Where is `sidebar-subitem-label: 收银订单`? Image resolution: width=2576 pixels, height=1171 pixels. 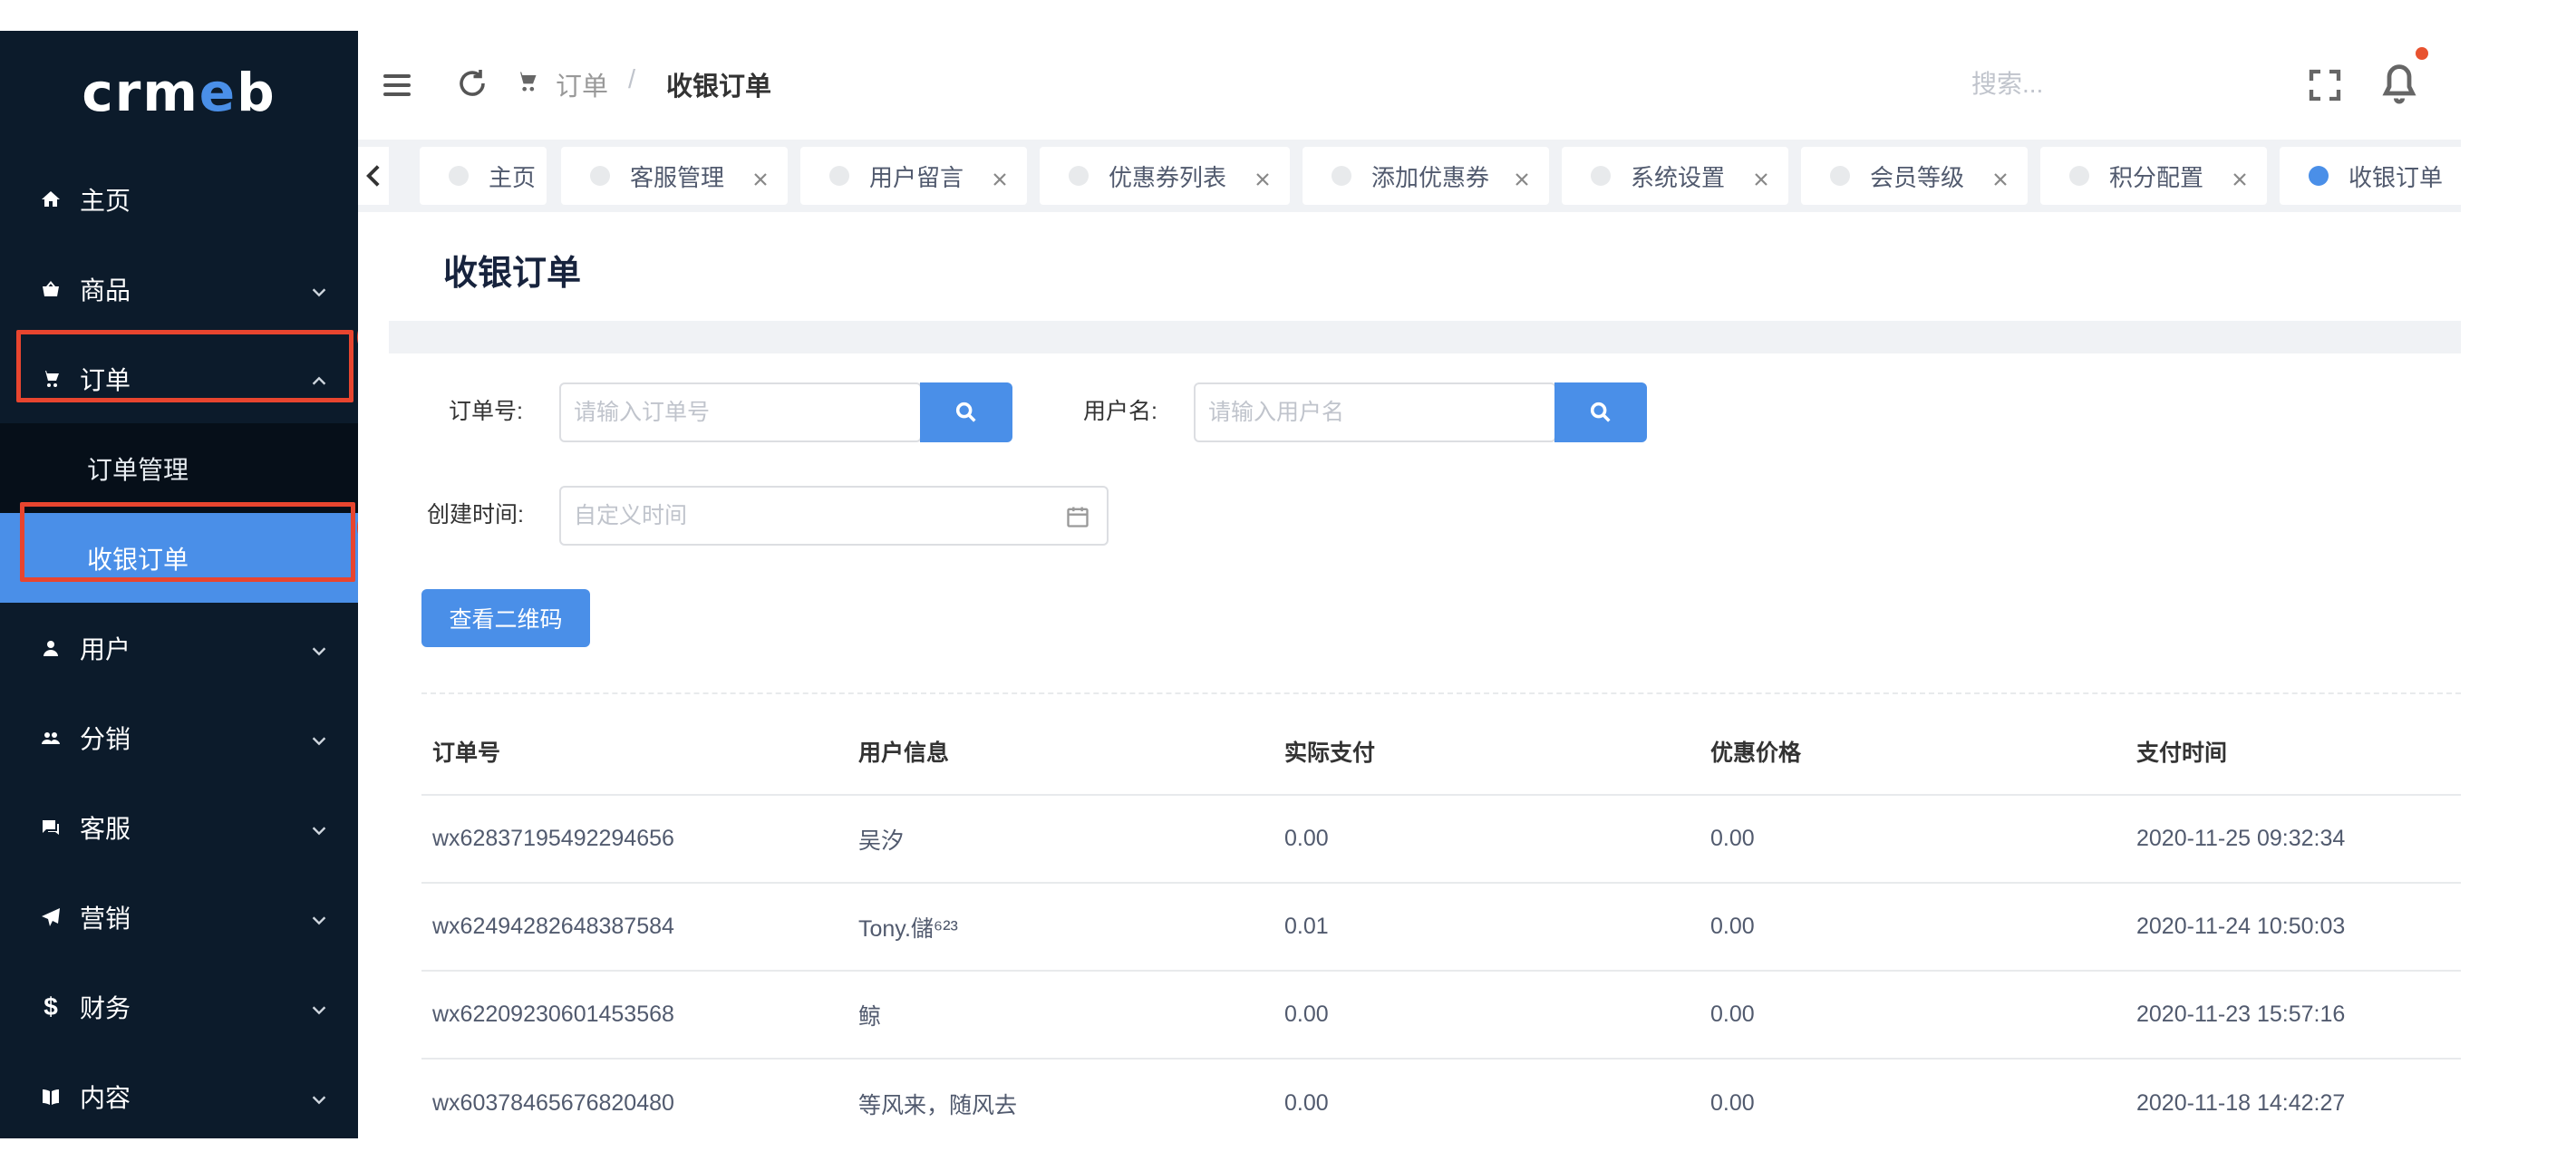
sidebar-subitem-label: 收银订单 is located at coordinates (138, 560).